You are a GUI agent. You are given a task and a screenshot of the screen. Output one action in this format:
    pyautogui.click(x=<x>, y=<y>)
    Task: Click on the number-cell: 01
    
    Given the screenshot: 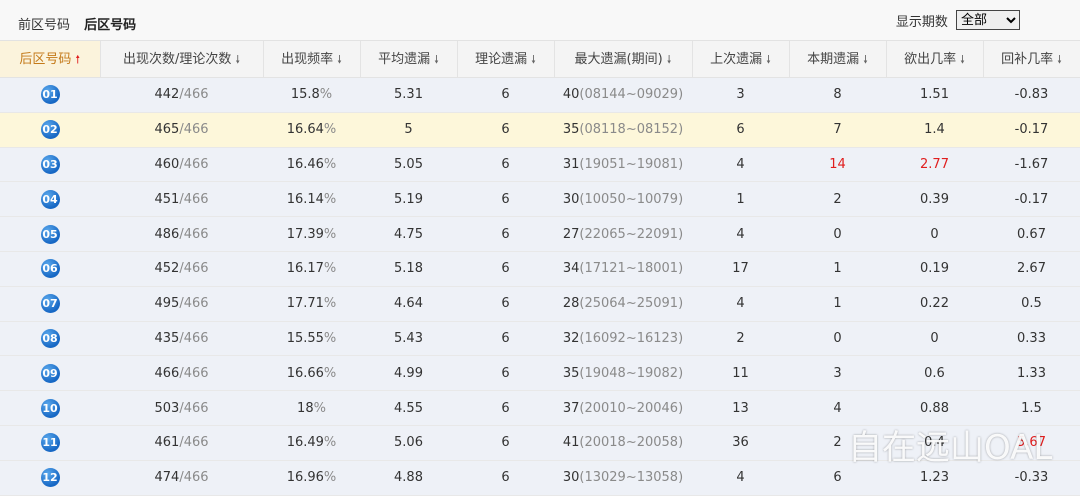 What is the action you would take?
    pyautogui.click(x=50, y=95)
    